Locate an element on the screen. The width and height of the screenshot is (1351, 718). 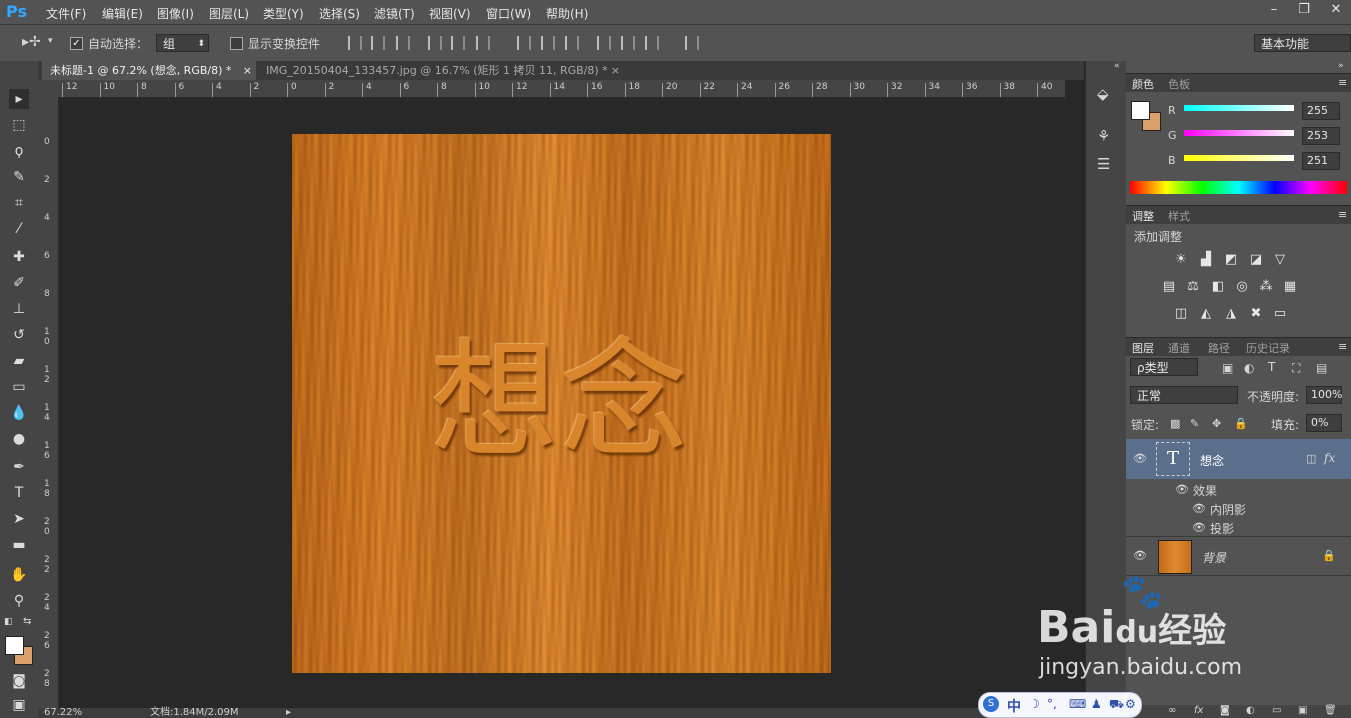
tab-swatches: 色板 is located at coordinates (1179, 84).